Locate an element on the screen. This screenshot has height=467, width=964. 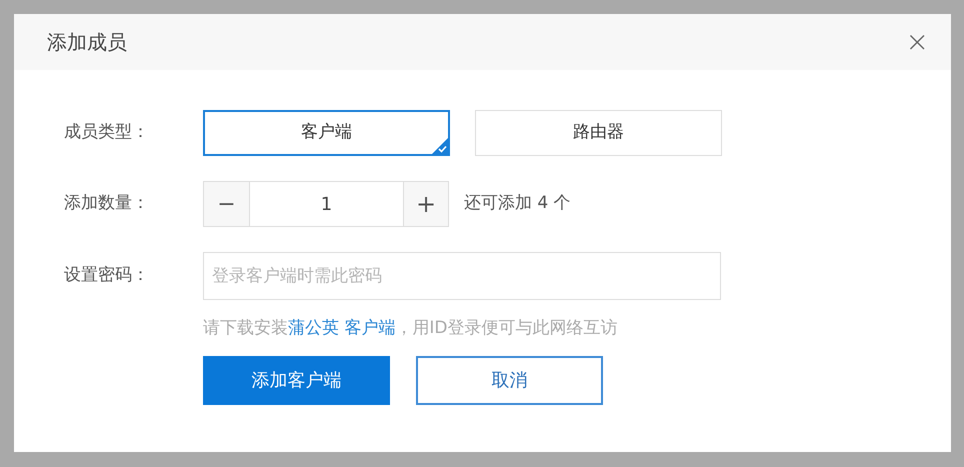
check-icon is located at coordinates (440, 146).